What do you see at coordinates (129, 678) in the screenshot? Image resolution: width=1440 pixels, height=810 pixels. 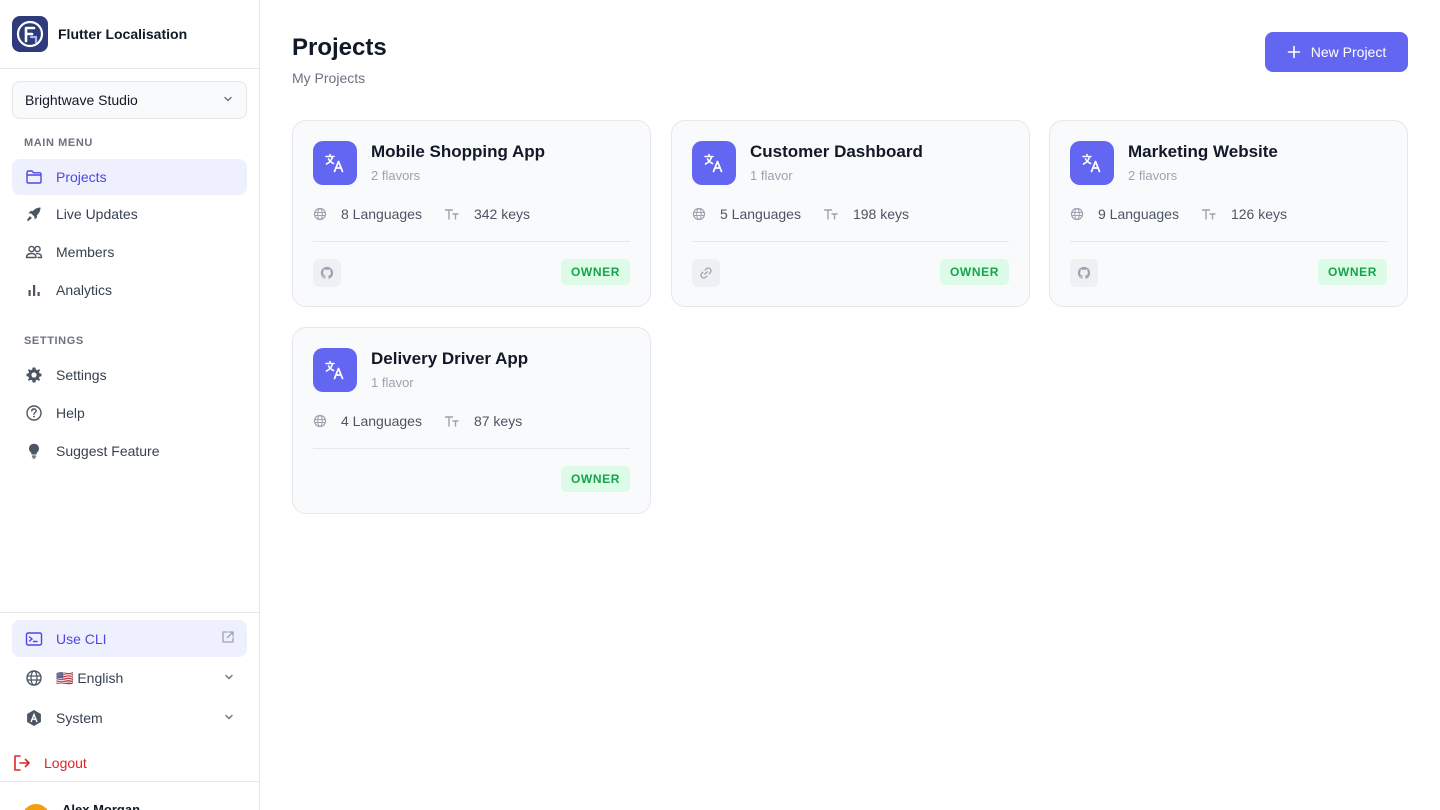 I see `language-selector: 🇺🇸 English` at bounding box center [129, 678].